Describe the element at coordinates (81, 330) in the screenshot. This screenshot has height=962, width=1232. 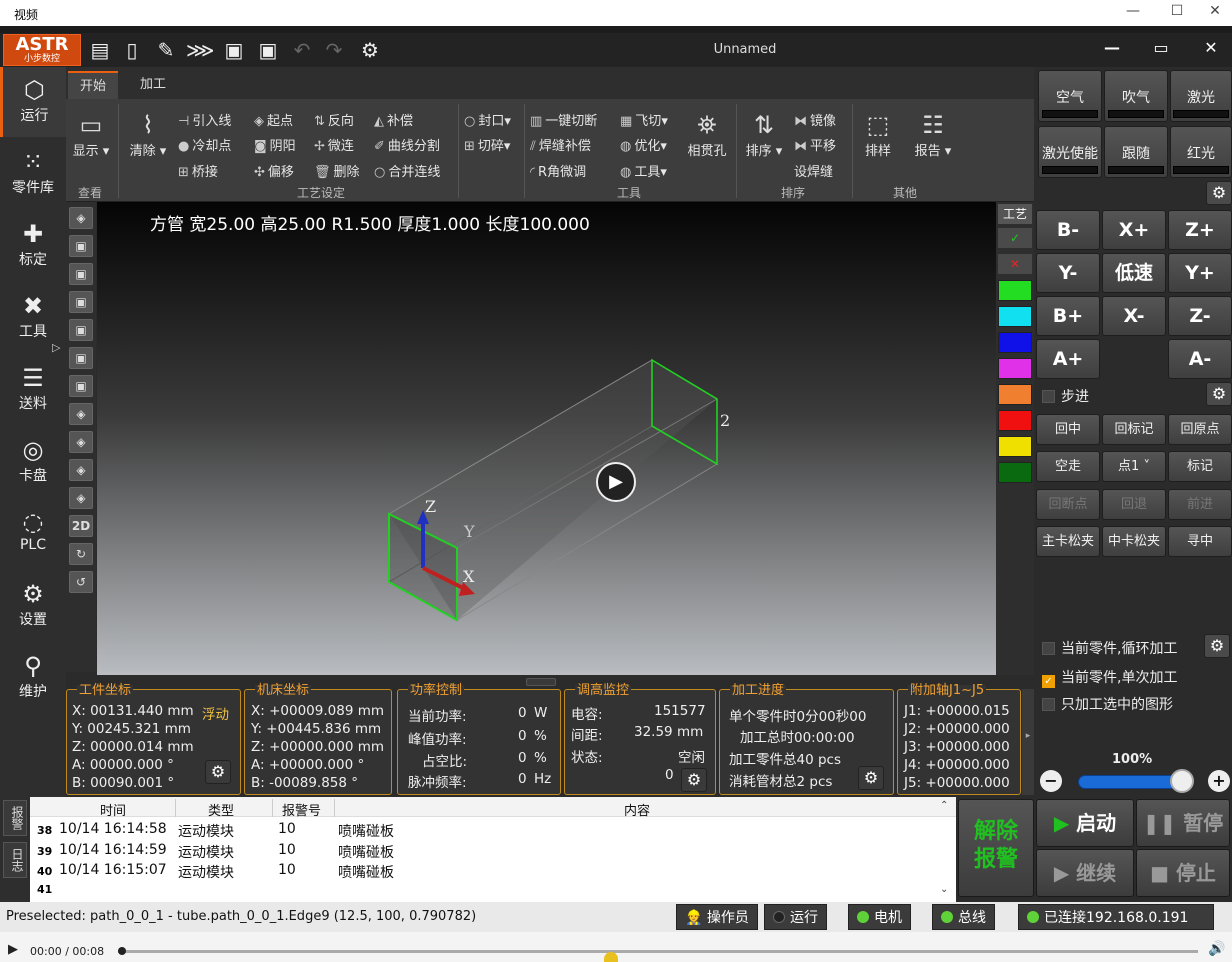
I see `view-right-icon: ▣` at that location.